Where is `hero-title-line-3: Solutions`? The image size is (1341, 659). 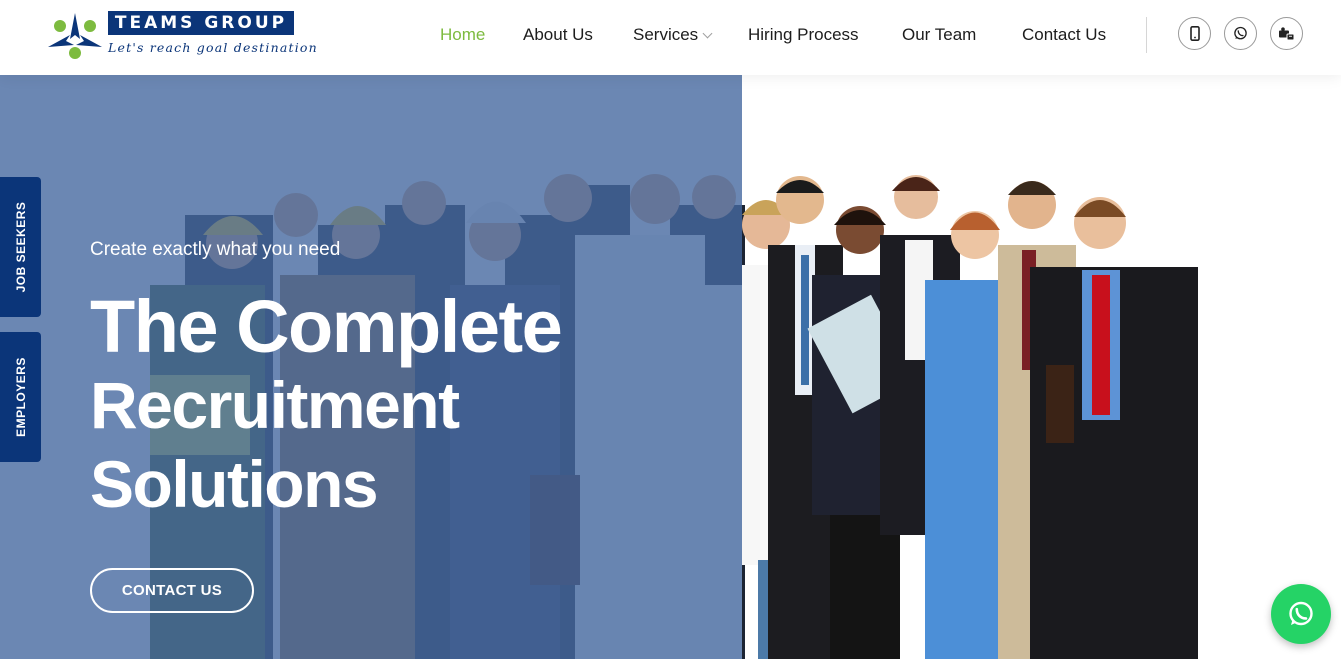 hero-title-line-3: Solutions is located at coordinates (234, 484).